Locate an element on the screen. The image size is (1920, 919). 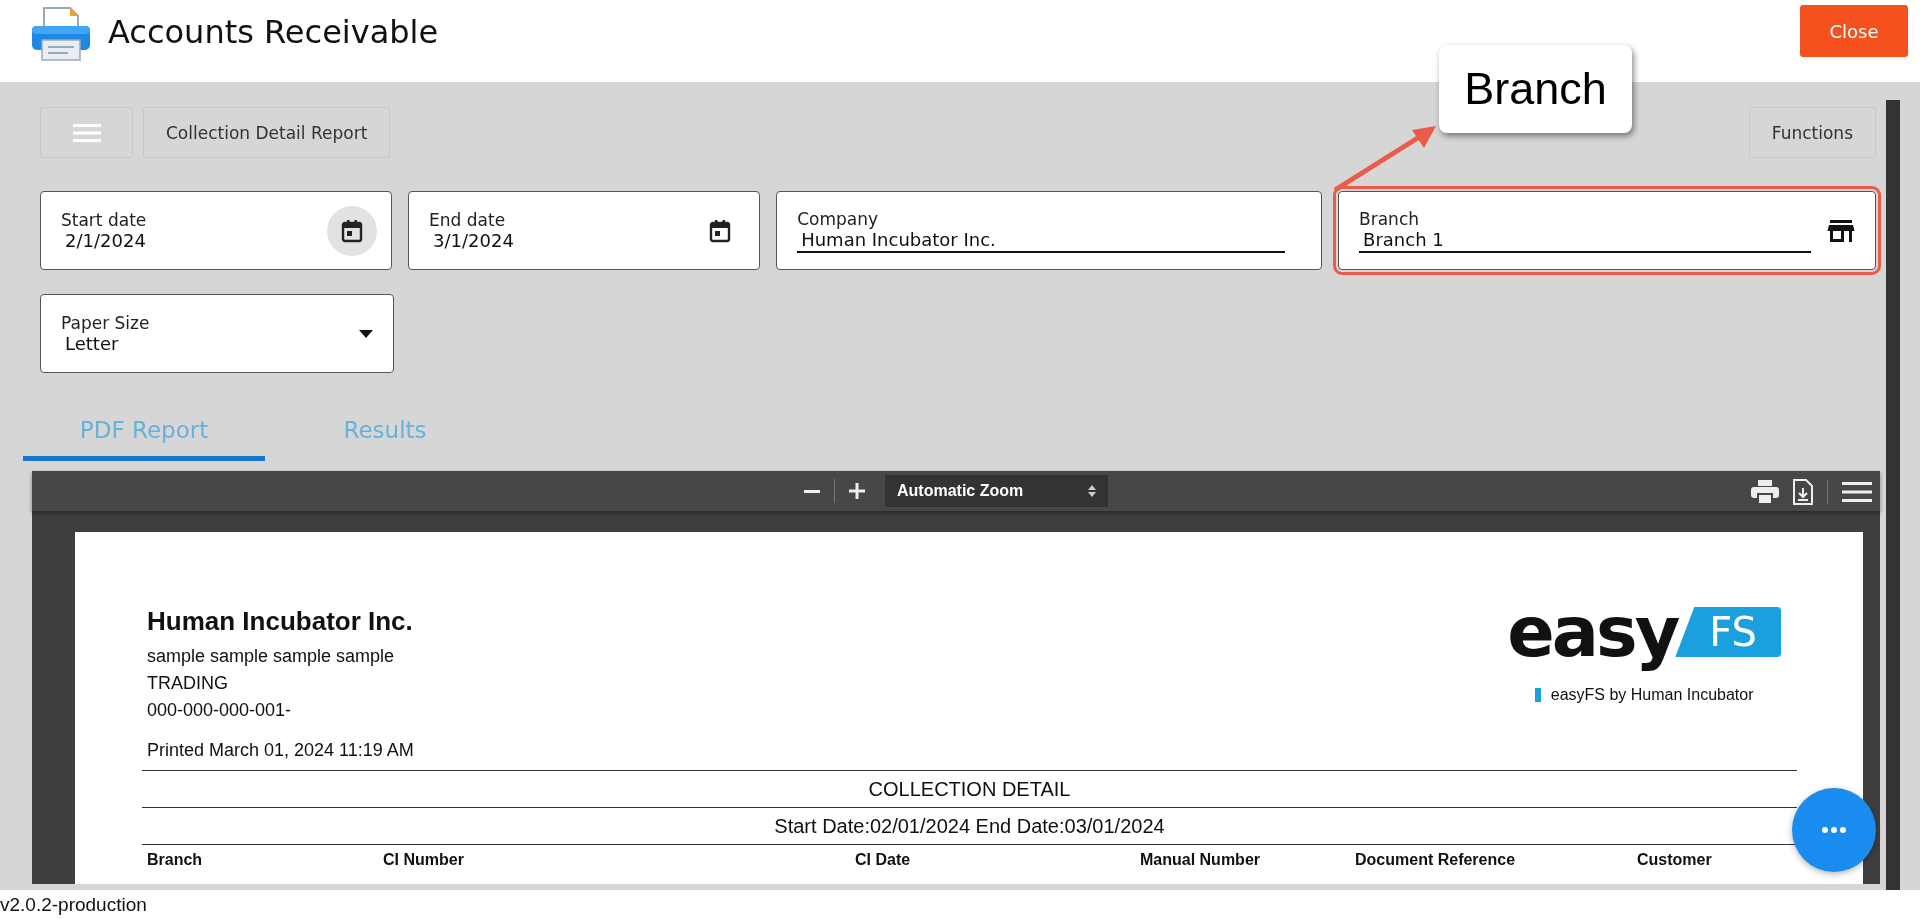
more-icon is located at coordinates (1834, 830).